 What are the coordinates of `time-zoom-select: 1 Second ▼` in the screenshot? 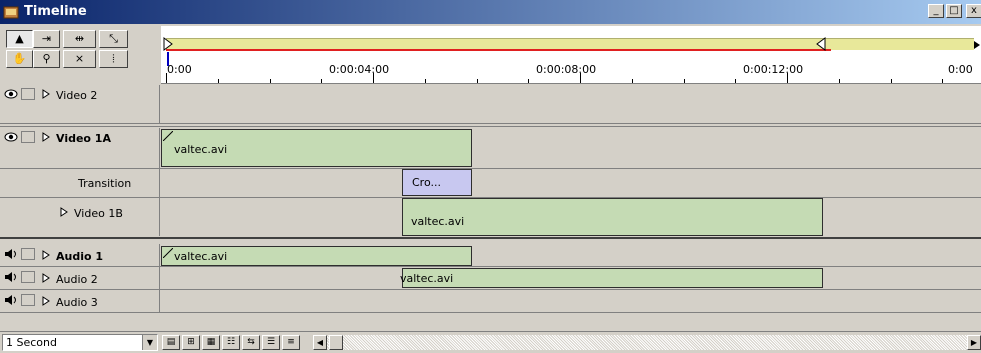 It's located at (80, 342).